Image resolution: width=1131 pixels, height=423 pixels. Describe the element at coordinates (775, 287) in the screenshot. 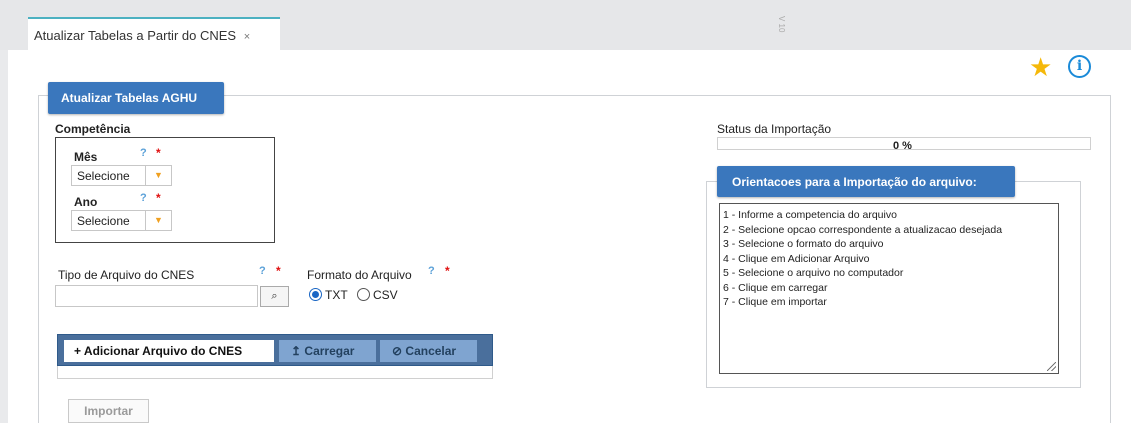

I see `orientacao-line: 6 - Clique em carregar` at that location.